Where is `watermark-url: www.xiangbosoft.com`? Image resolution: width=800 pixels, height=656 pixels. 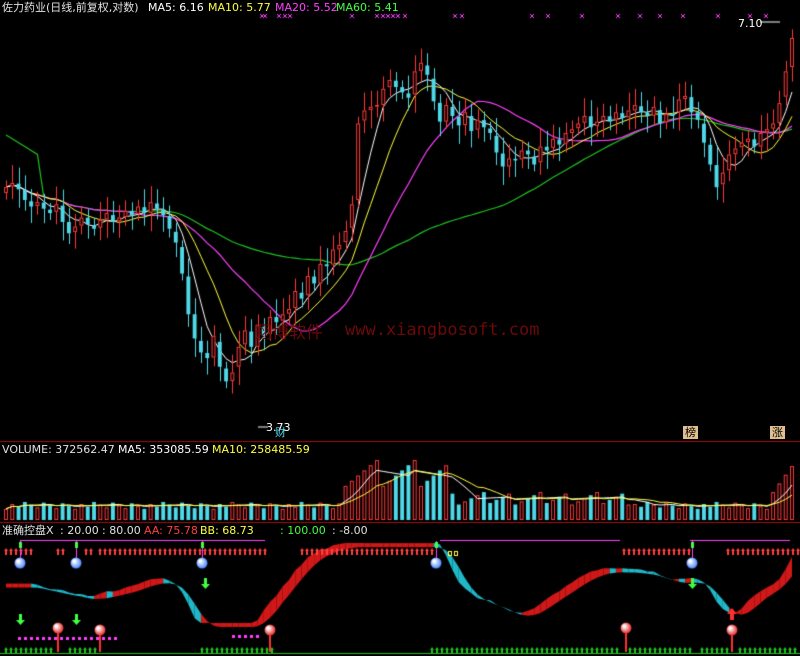 watermark-url: www.xiangbosoft.com is located at coordinates (442, 330).